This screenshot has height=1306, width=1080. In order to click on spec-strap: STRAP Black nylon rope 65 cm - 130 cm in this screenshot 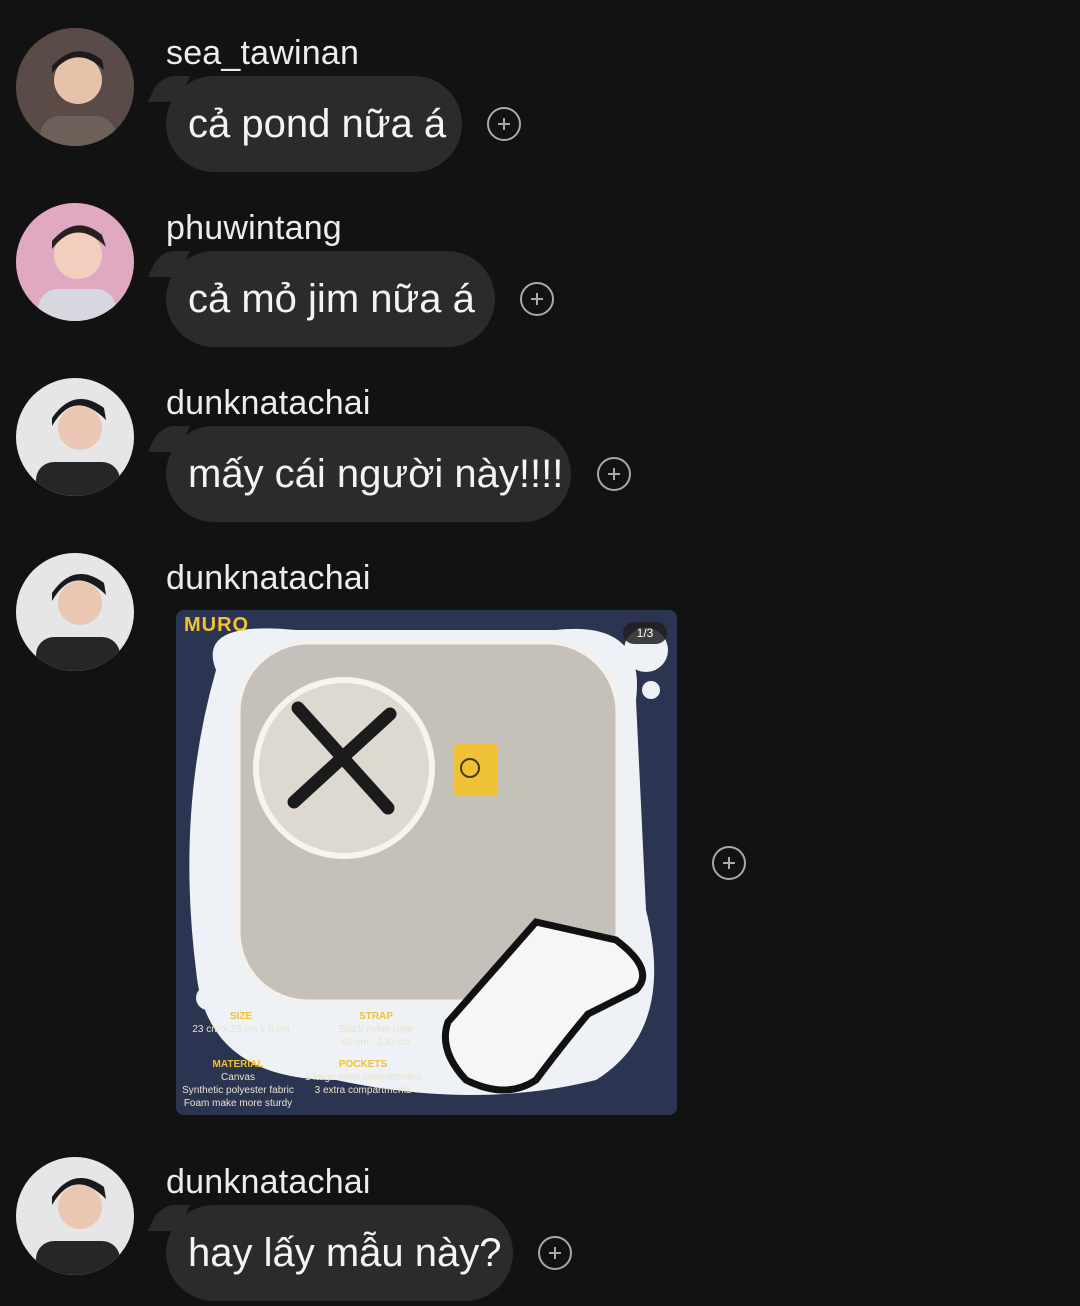, I will do `click(376, 1029)`.